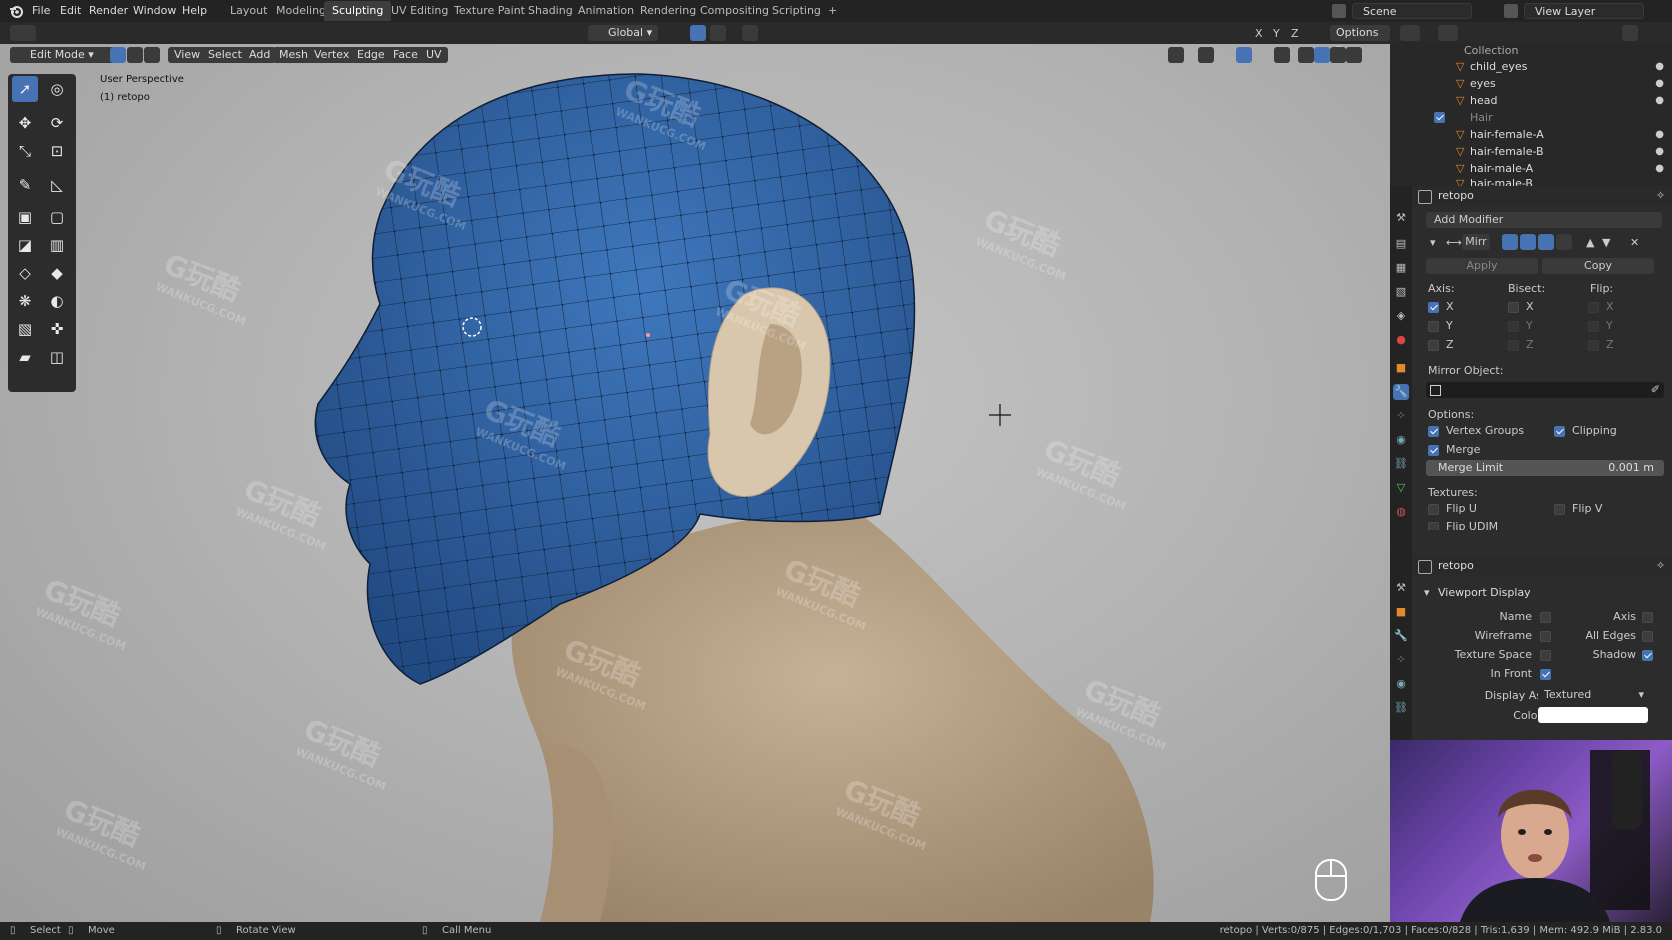 The image size is (1672, 940). Describe the element at coordinates (25, 123) in the screenshot. I see `move-icon: ✥` at that location.